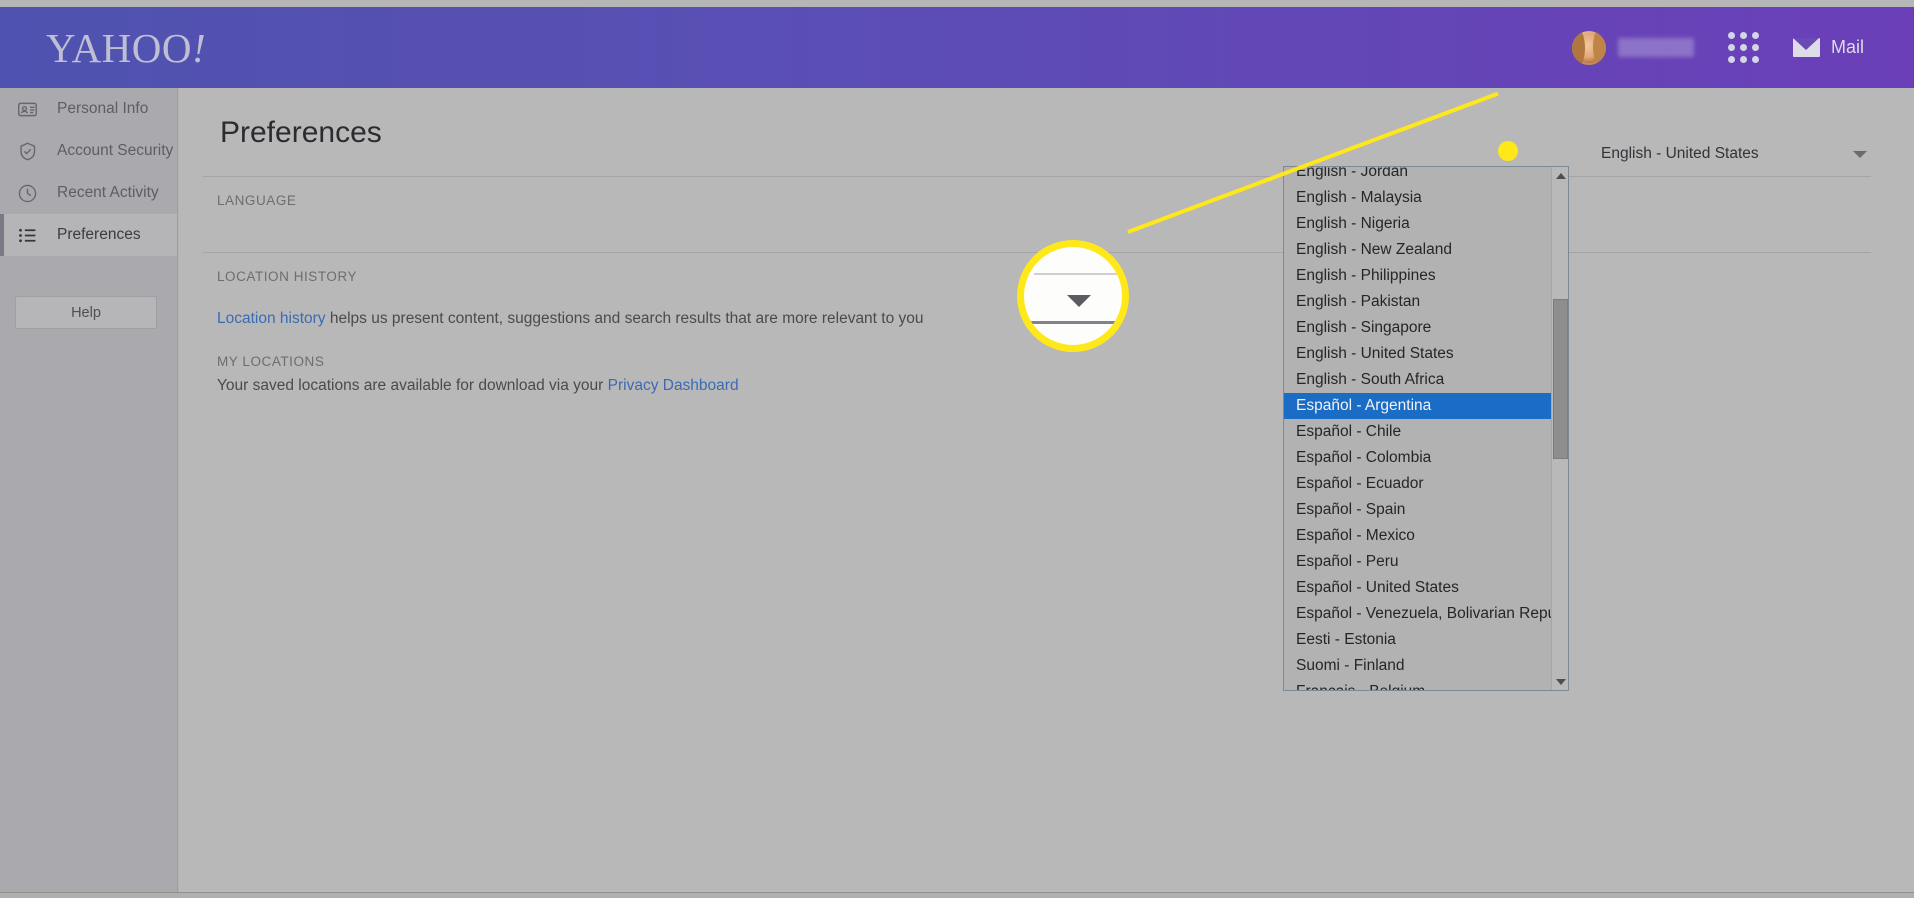 The height and width of the screenshot is (898, 1914). What do you see at coordinates (673, 385) in the screenshot?
I see `privacy-dashboard-link: Privacy Dashboard` at bounding box center [673, 385].